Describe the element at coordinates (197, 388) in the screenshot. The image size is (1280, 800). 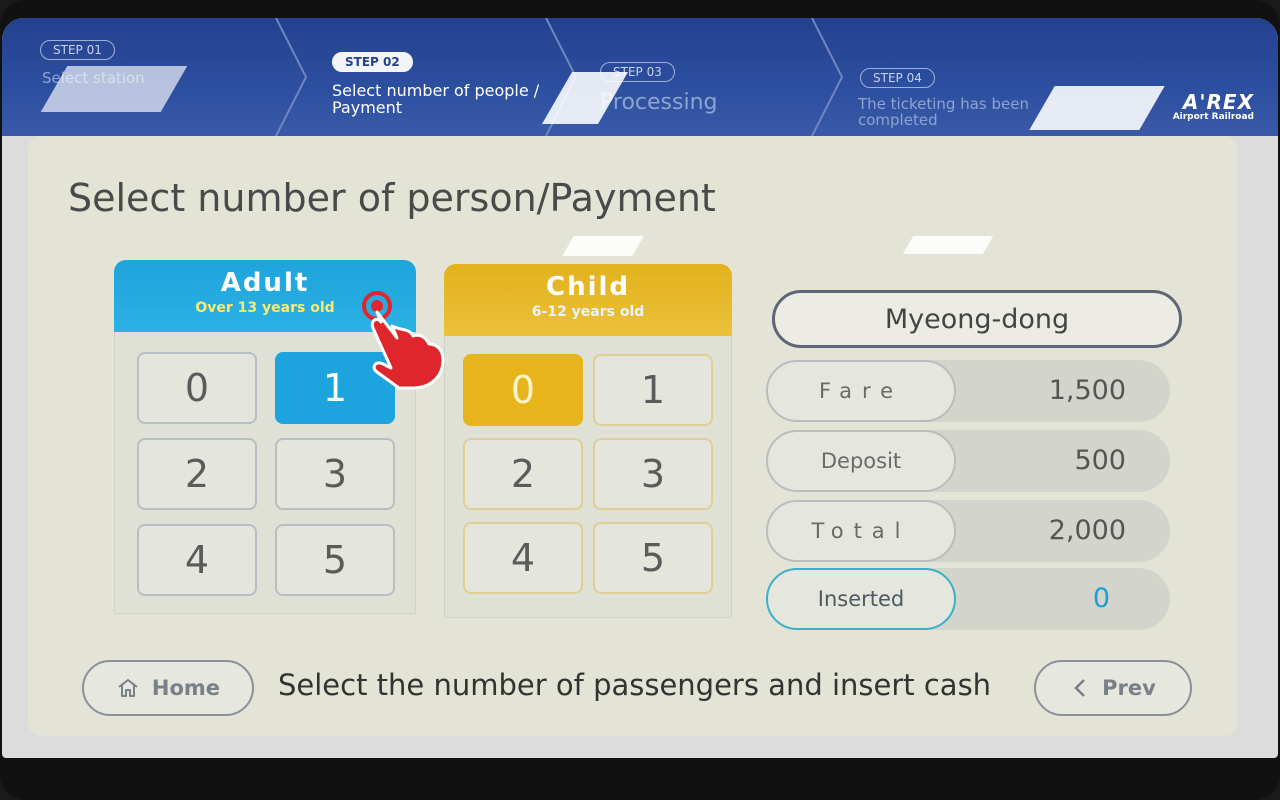
I see `adult-count-0-button: 0` at that location.